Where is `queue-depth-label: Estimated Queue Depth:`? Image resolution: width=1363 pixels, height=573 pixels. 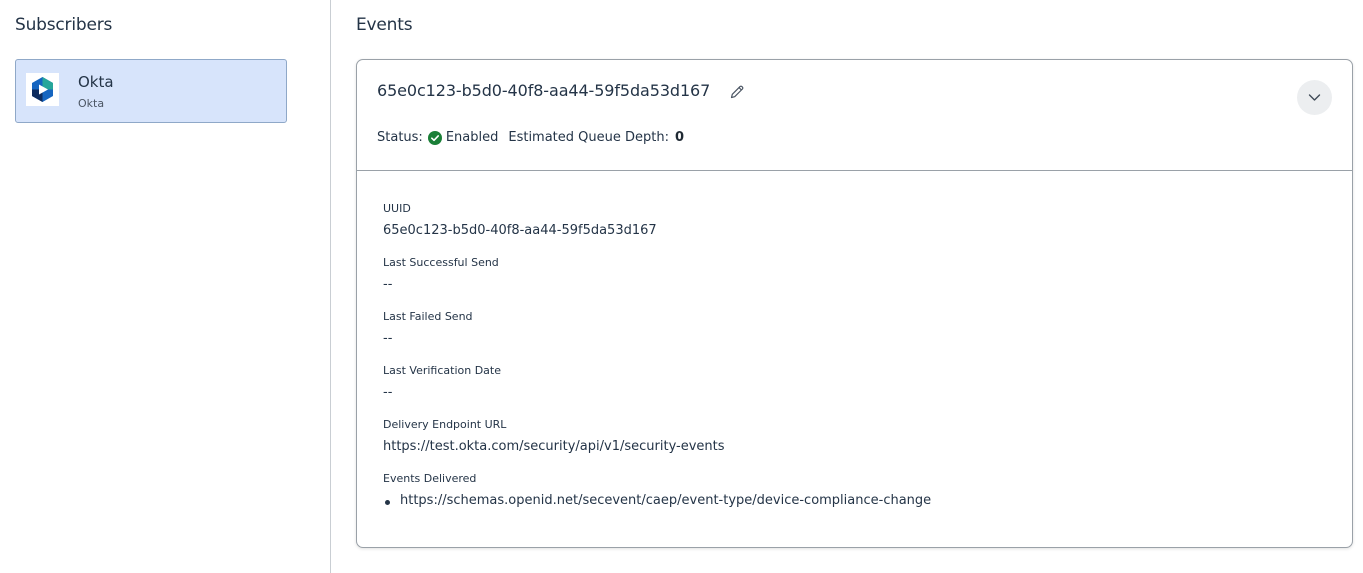 queue-depth-label: Estimated Queue Depth: is located at coordinates (588, 137).